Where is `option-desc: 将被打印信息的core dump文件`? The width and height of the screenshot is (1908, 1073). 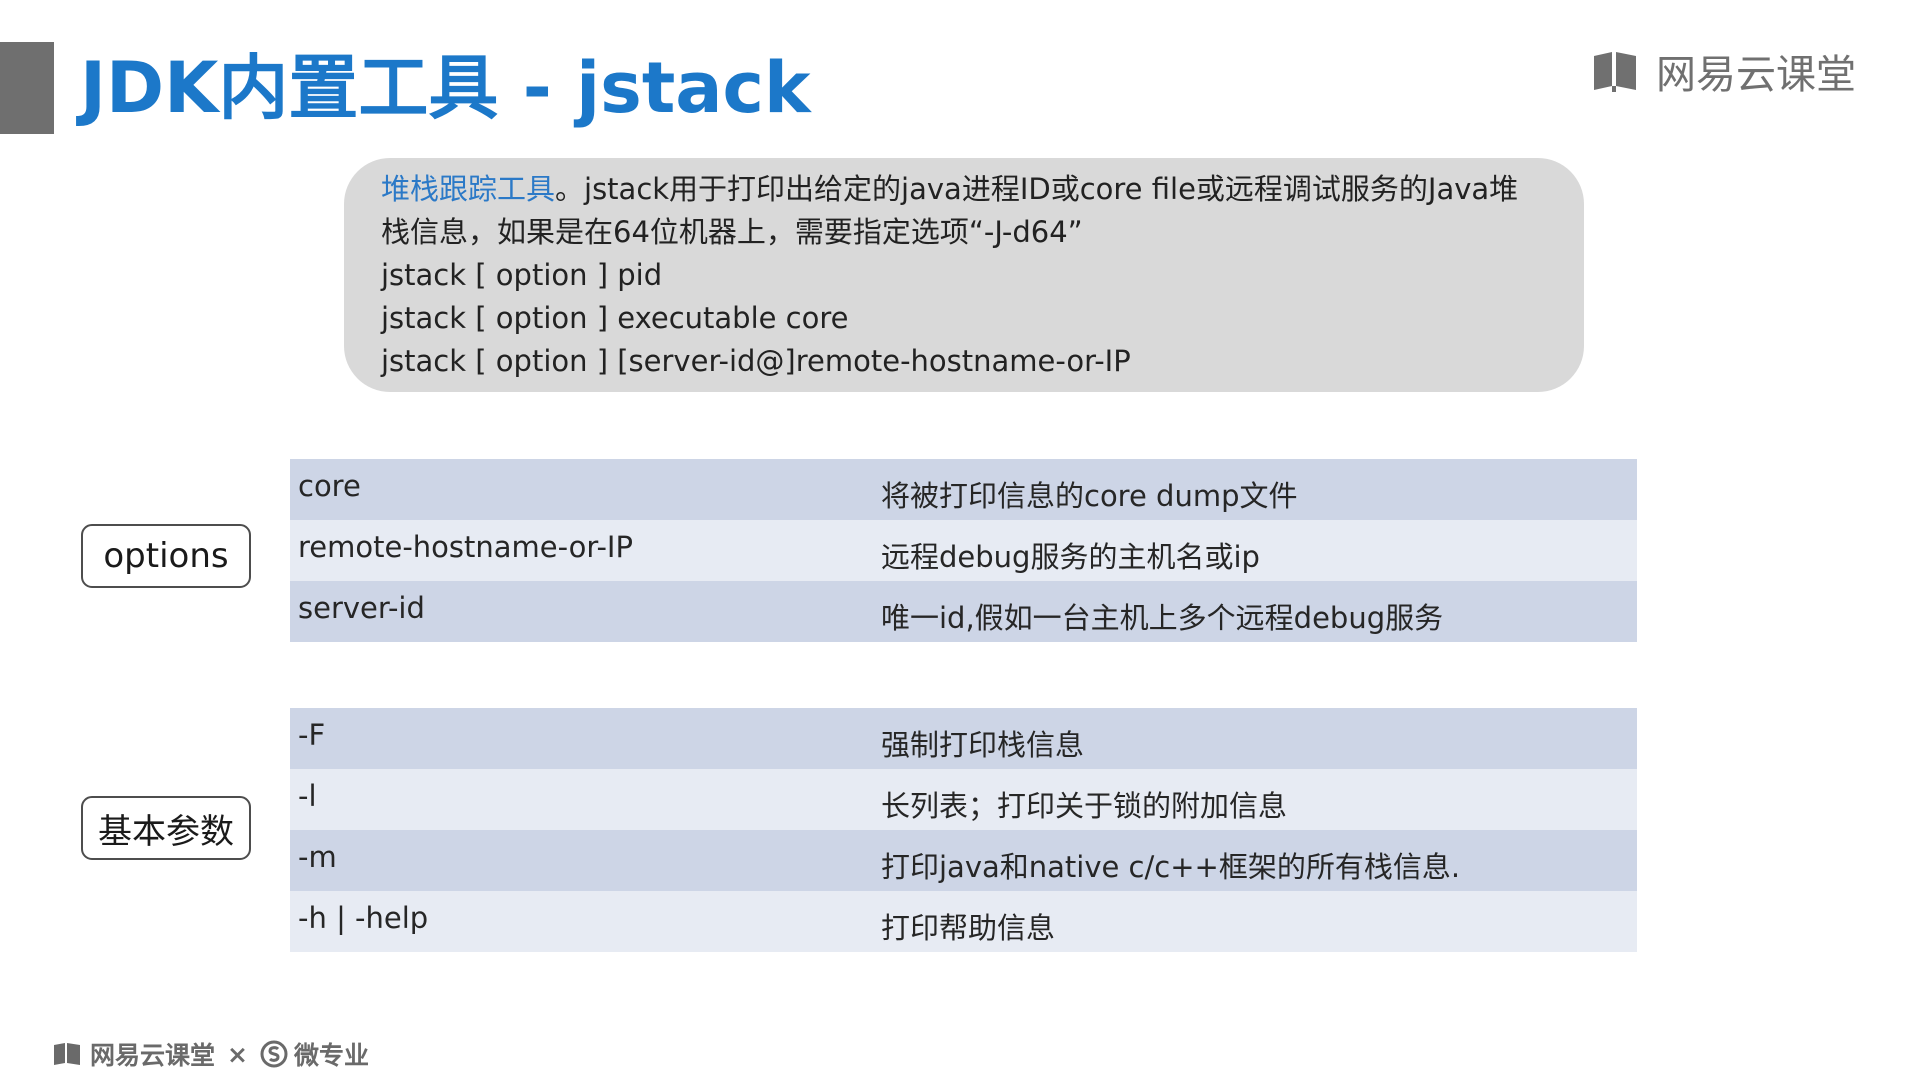
option-desc: 将被打印信息的core dump文件 is located at coordinates (1089, 496).